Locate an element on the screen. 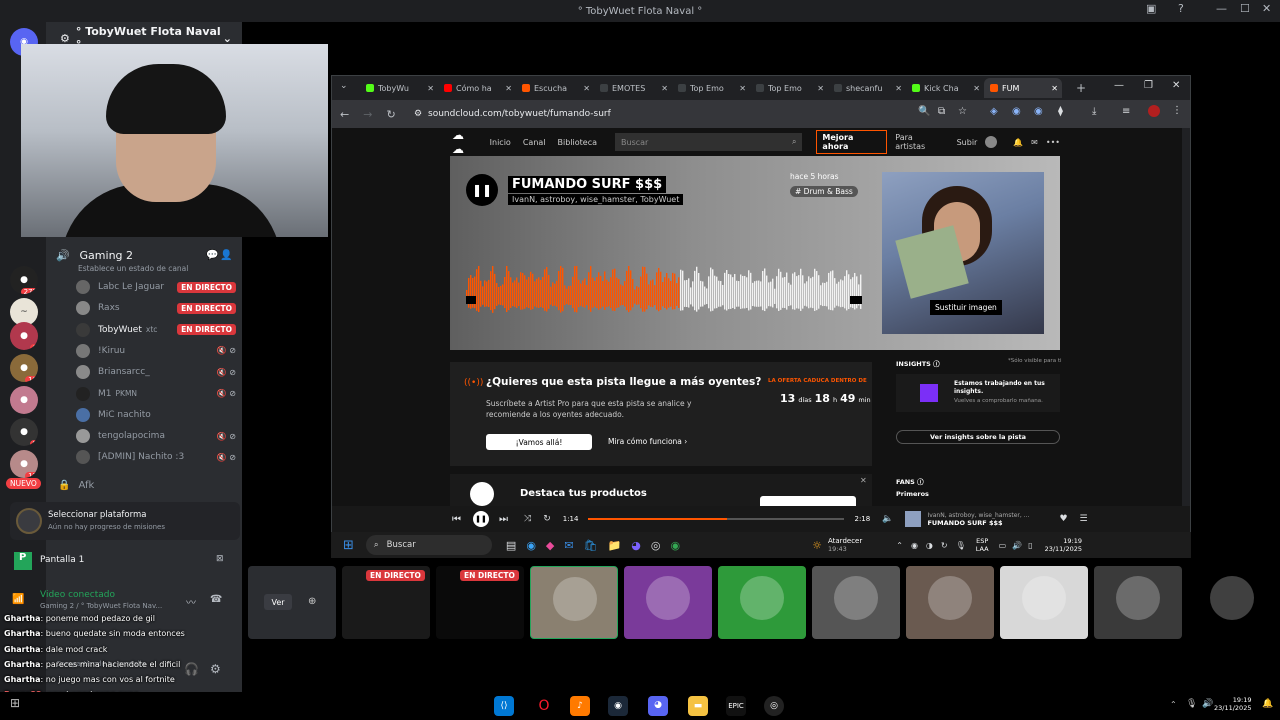  obs-icon: ◎ is located at coordinates (774, 706).